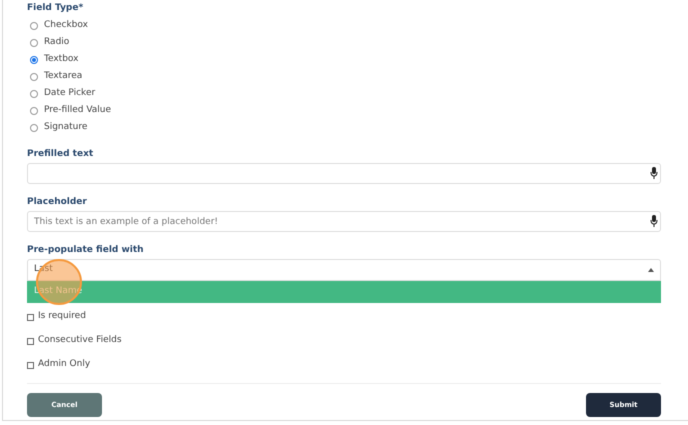  What do you see at coordinates (70, 93) in the screenshot?
I see `radio-label: Date Picker` at bounding box center [70, 93].